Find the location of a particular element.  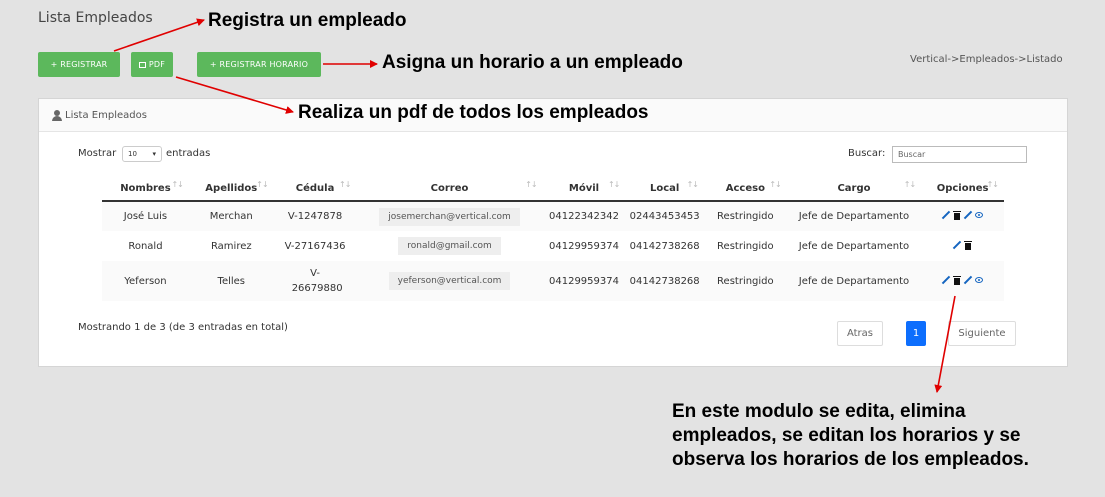

cell-correo: yeferson@vertical.com is located at coordinates (449, 281).